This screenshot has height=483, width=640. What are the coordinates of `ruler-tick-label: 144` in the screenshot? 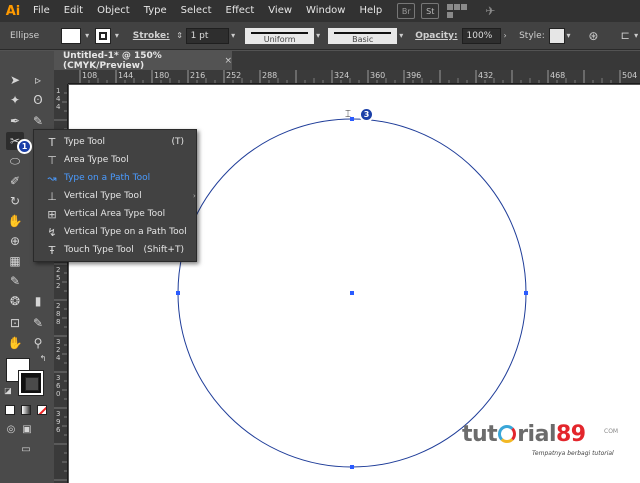 It's located at (126, 75).